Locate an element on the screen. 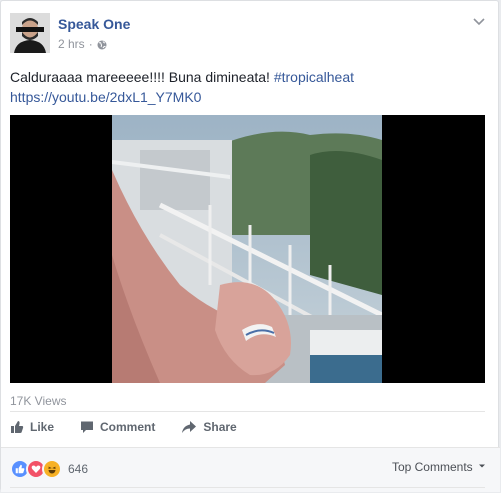  post-footer: 646 Top Comments is located at coordinates (250, 469).